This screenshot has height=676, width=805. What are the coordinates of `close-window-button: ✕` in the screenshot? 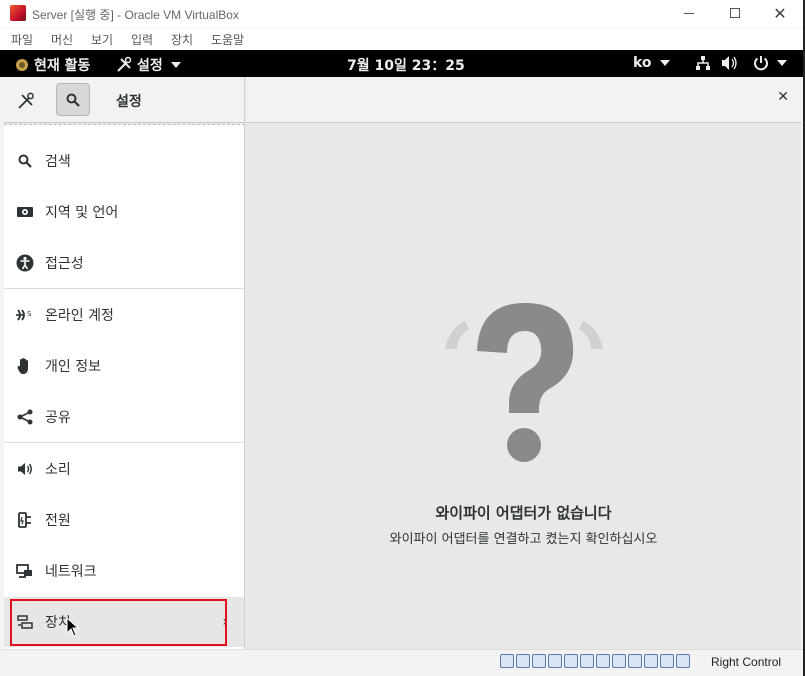 It's located at (780, 13).